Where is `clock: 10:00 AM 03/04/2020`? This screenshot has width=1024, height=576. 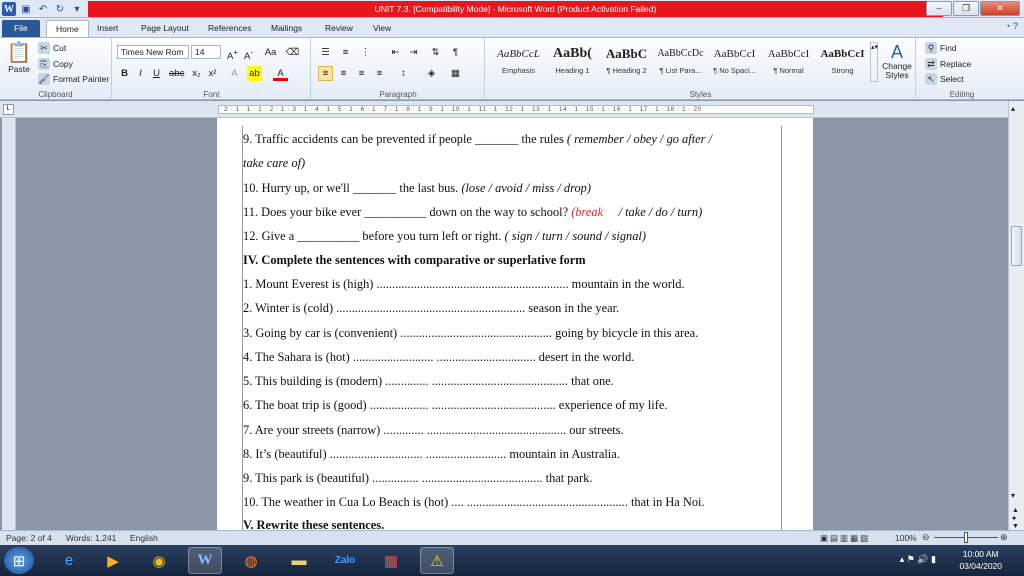 clock: 10:00 AM 03/04/2020 is located at coordinates (980, 560).